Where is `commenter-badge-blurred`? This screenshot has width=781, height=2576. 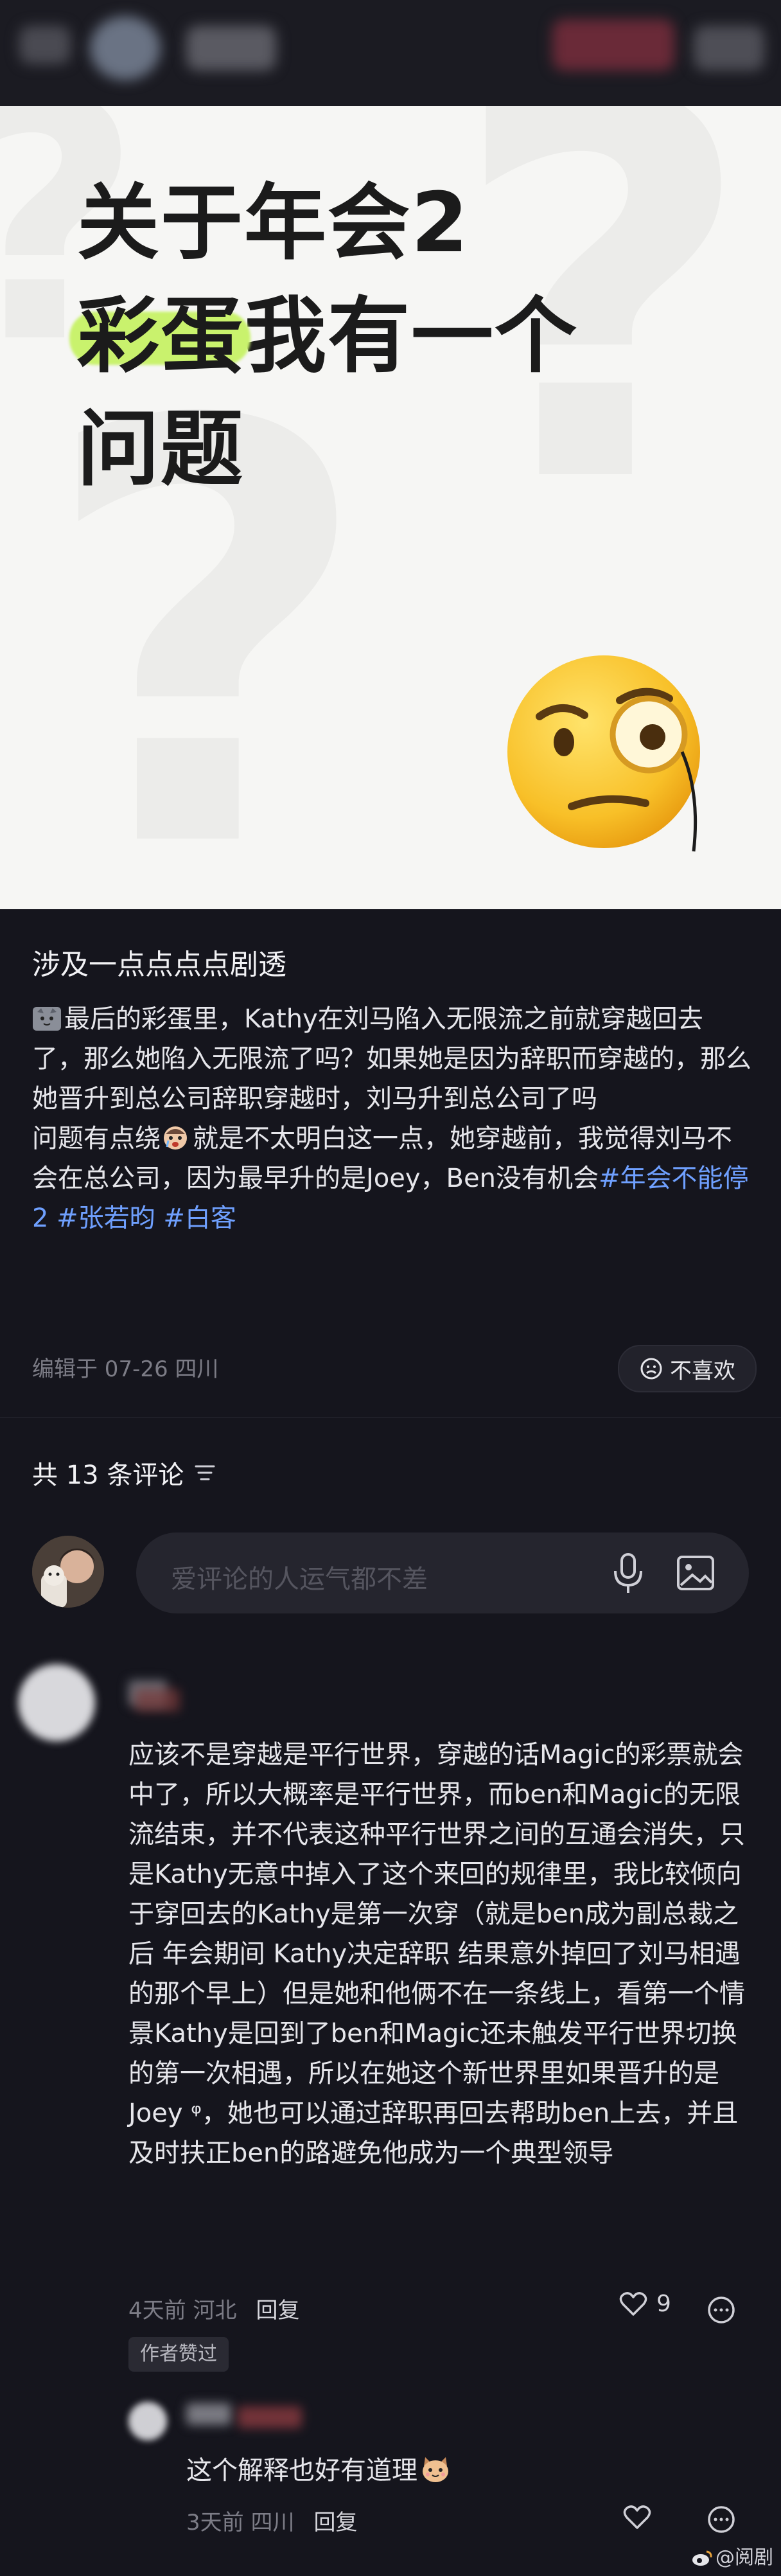
commenter-badge-blurred is located at coordinates (158, 1700).